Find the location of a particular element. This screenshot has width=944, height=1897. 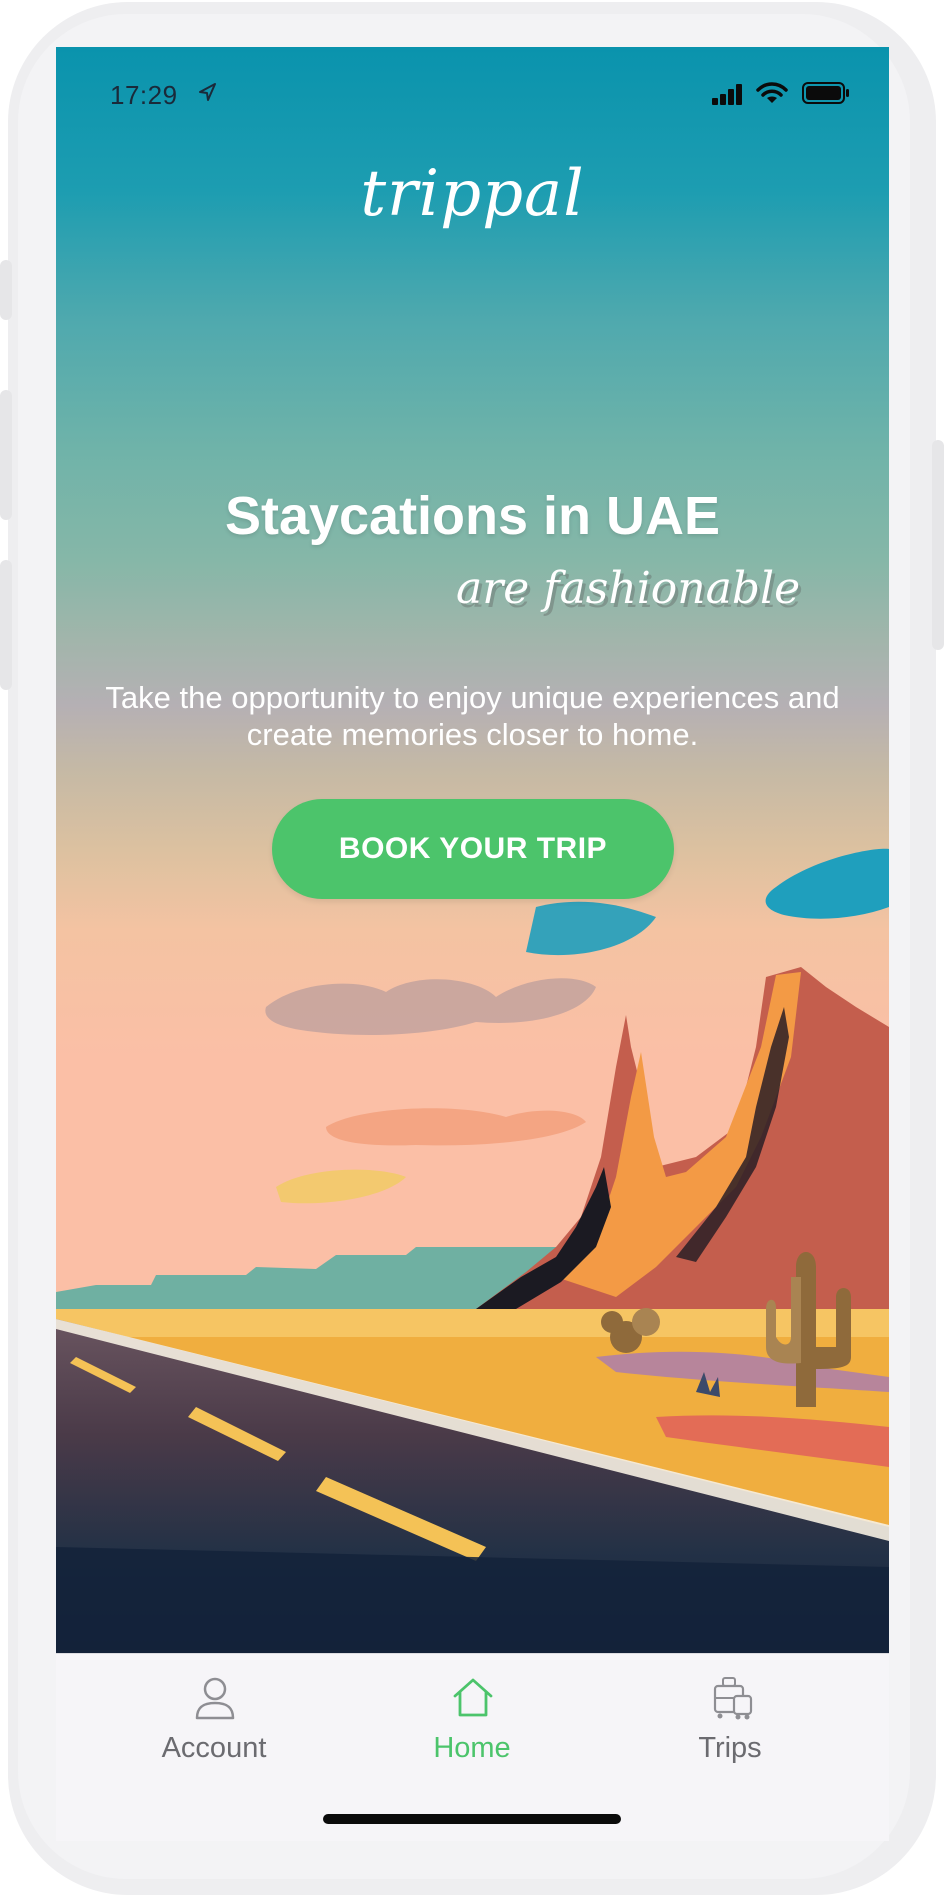

bottom-tab-bar: Account Home Trips is located at coordinates (472, 1747).